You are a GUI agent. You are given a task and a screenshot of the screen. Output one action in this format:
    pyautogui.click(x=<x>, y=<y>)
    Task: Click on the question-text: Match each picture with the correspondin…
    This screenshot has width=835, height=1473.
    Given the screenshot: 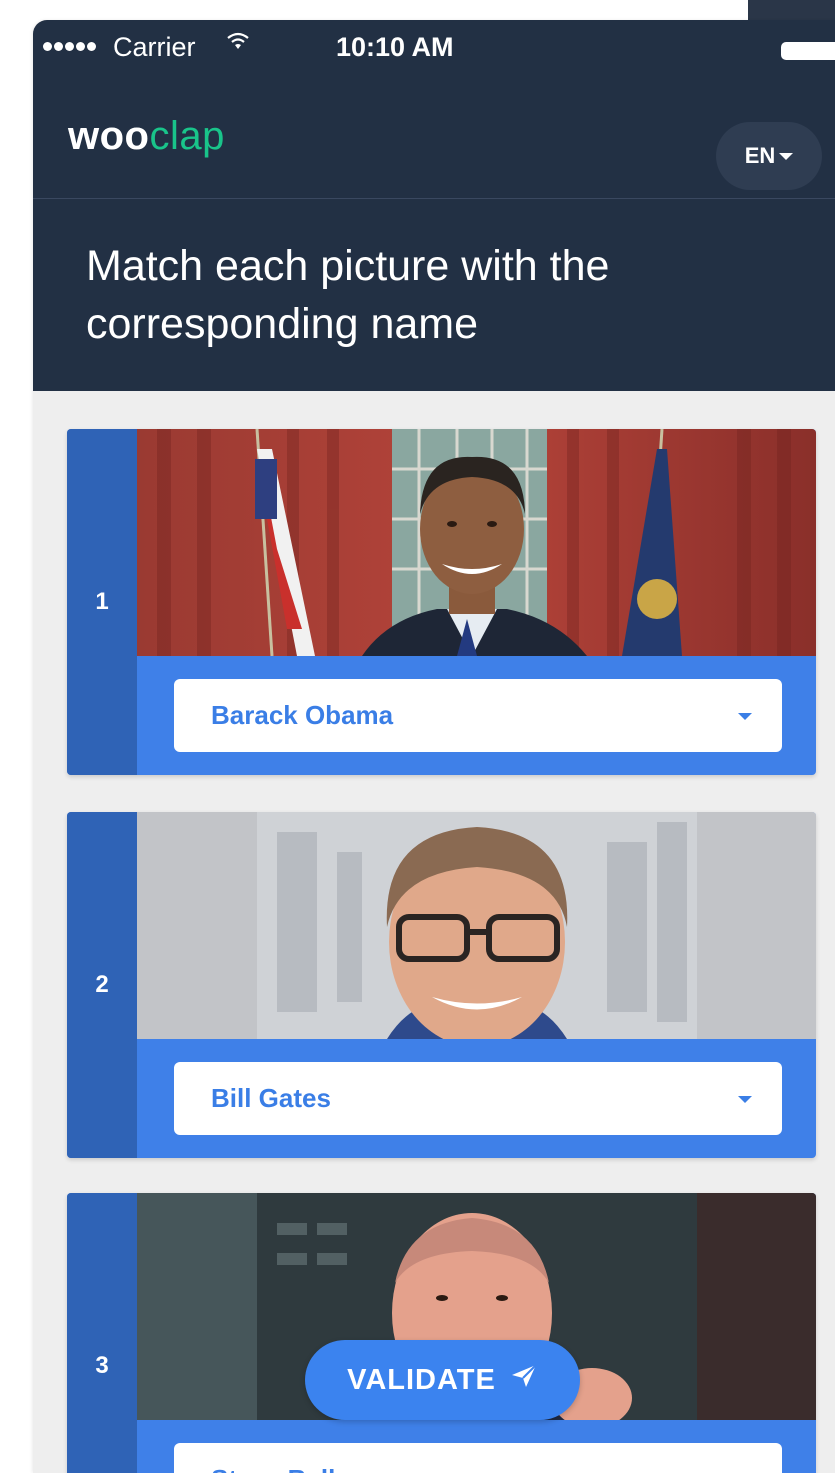 What is the action you would take?
    pyautogui.click(x=348, y=295)
    